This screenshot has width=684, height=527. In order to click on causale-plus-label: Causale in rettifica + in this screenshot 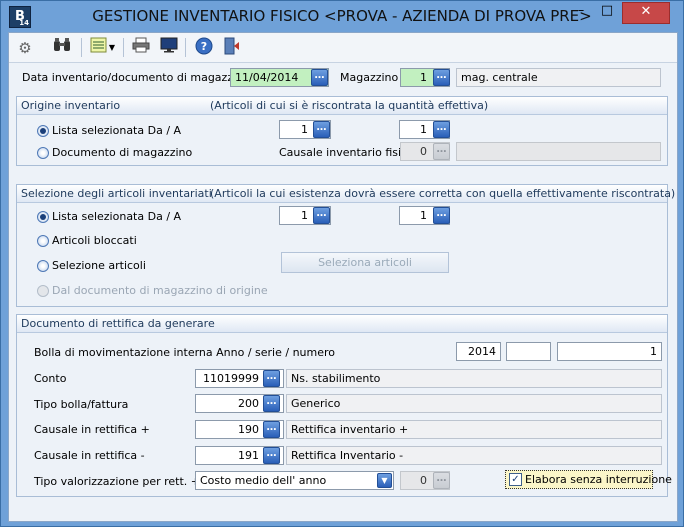, I will do `click(92, 429)`.